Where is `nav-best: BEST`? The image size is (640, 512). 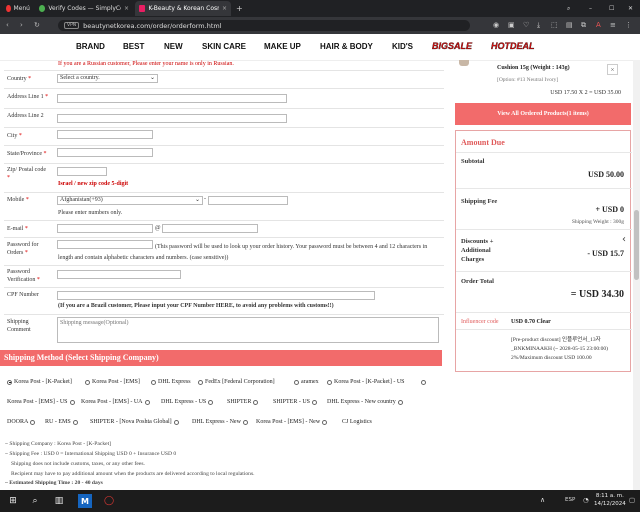
nav-best: BEST is located at coordinates (133, 46).